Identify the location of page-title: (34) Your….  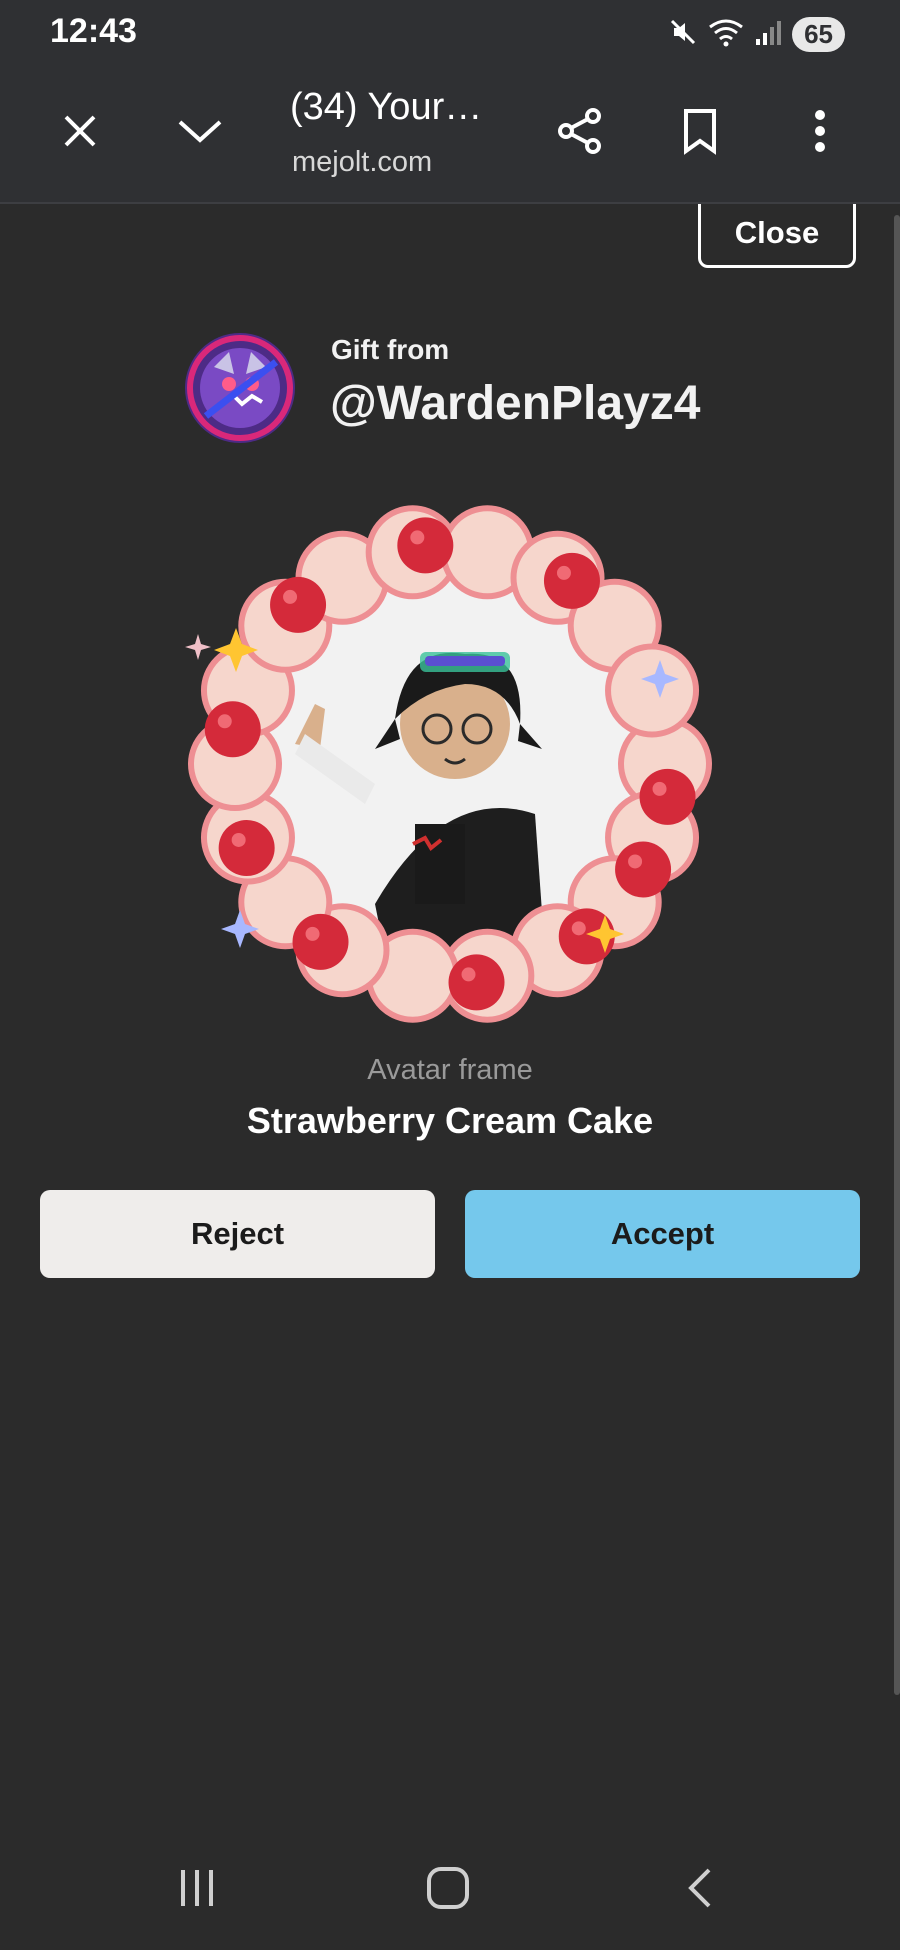
(386, 107).